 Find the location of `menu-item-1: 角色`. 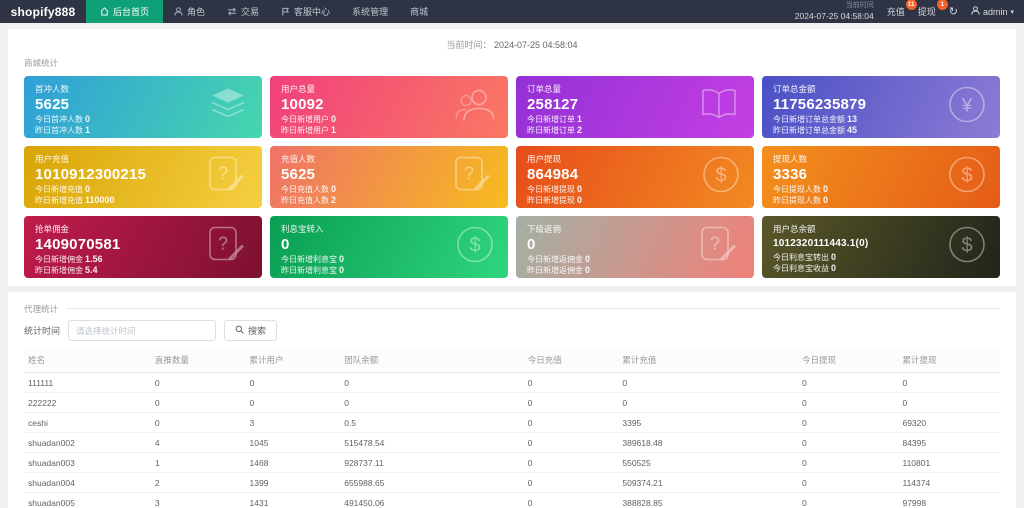

menu-item-1: 角色 is located at coordinates (189, 11).